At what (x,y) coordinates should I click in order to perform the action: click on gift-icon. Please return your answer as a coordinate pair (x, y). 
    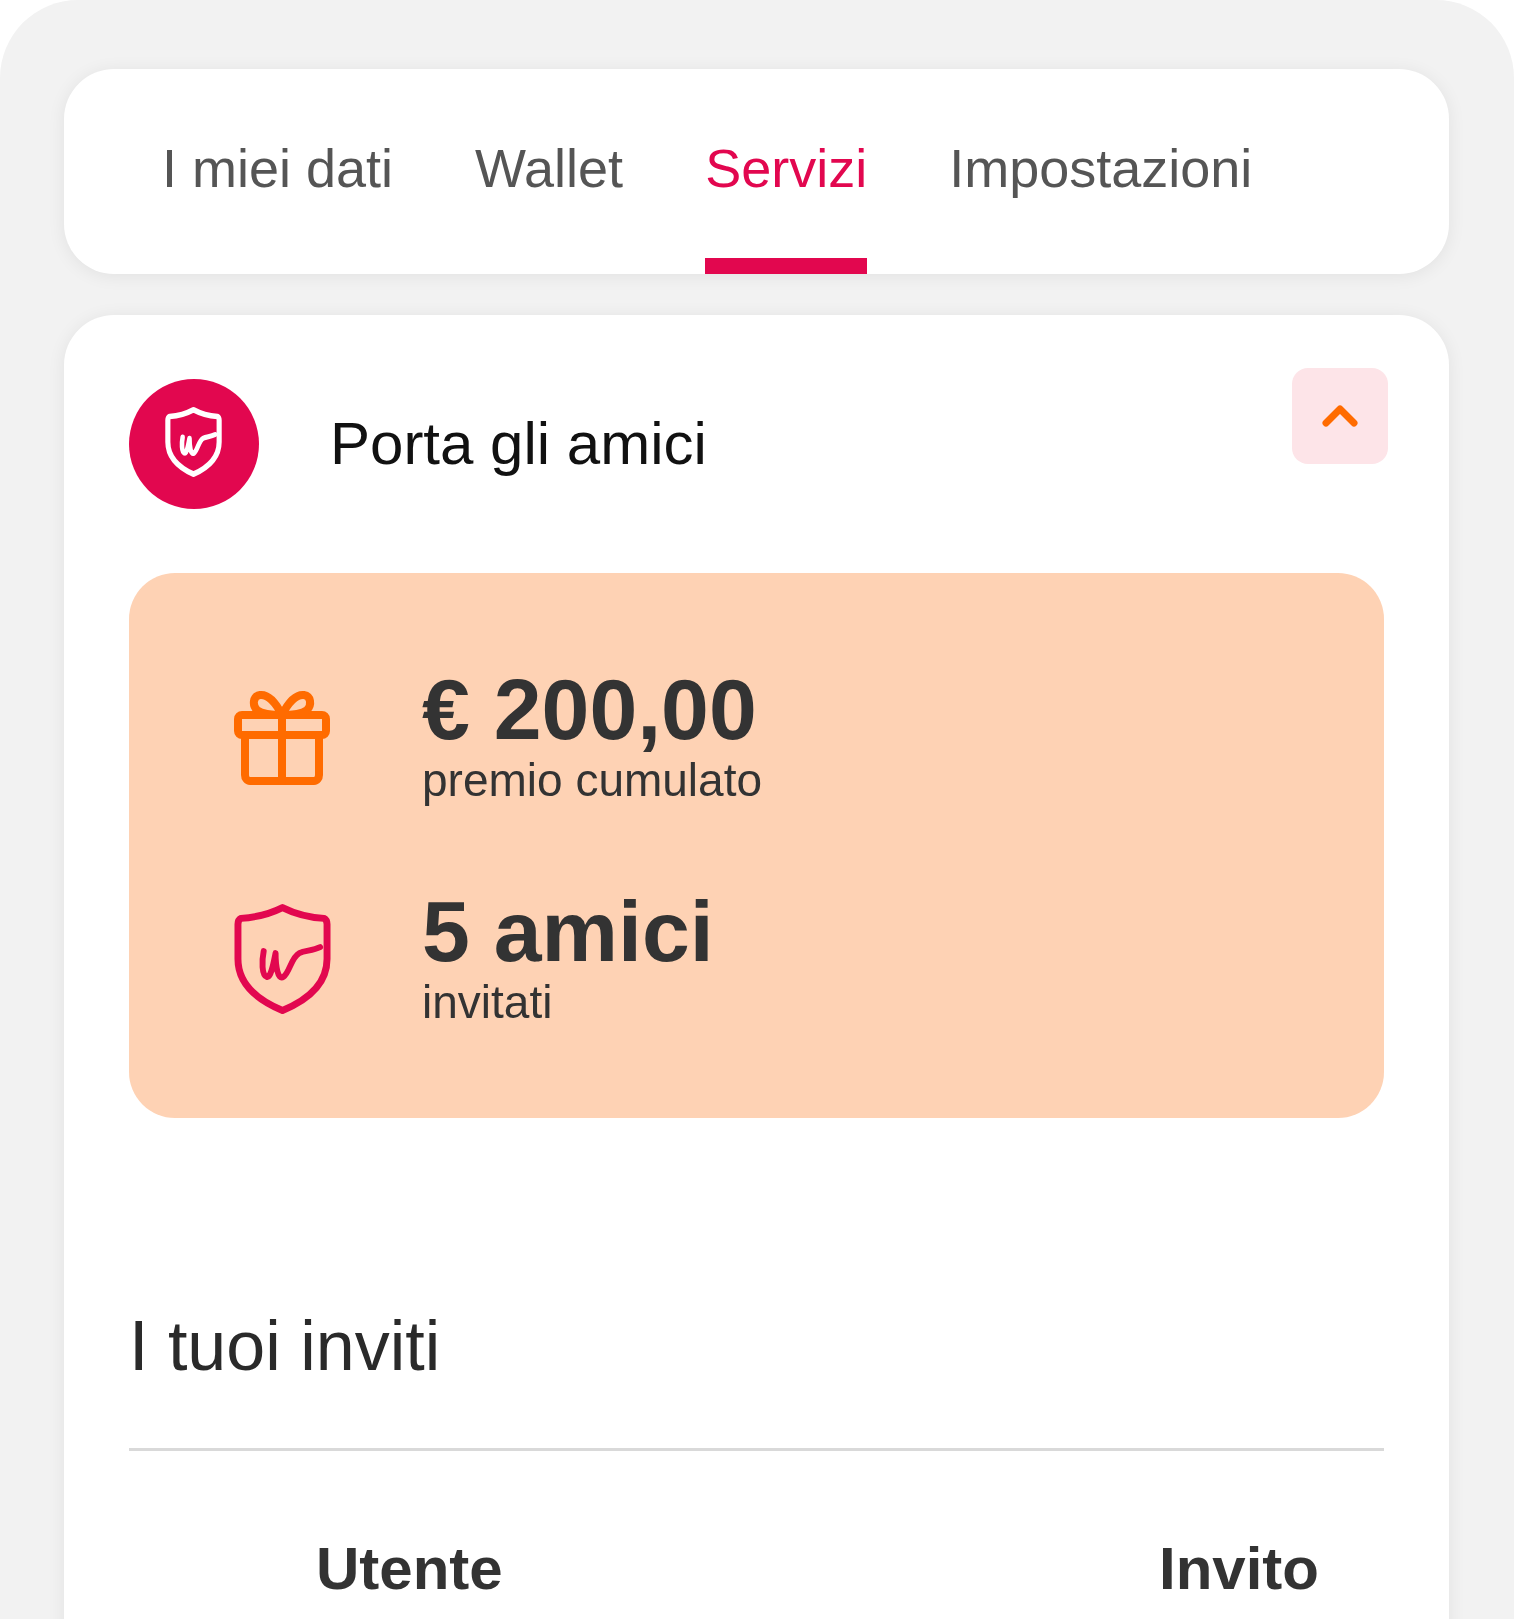
    Looking at the image, I should click on (282, 737).